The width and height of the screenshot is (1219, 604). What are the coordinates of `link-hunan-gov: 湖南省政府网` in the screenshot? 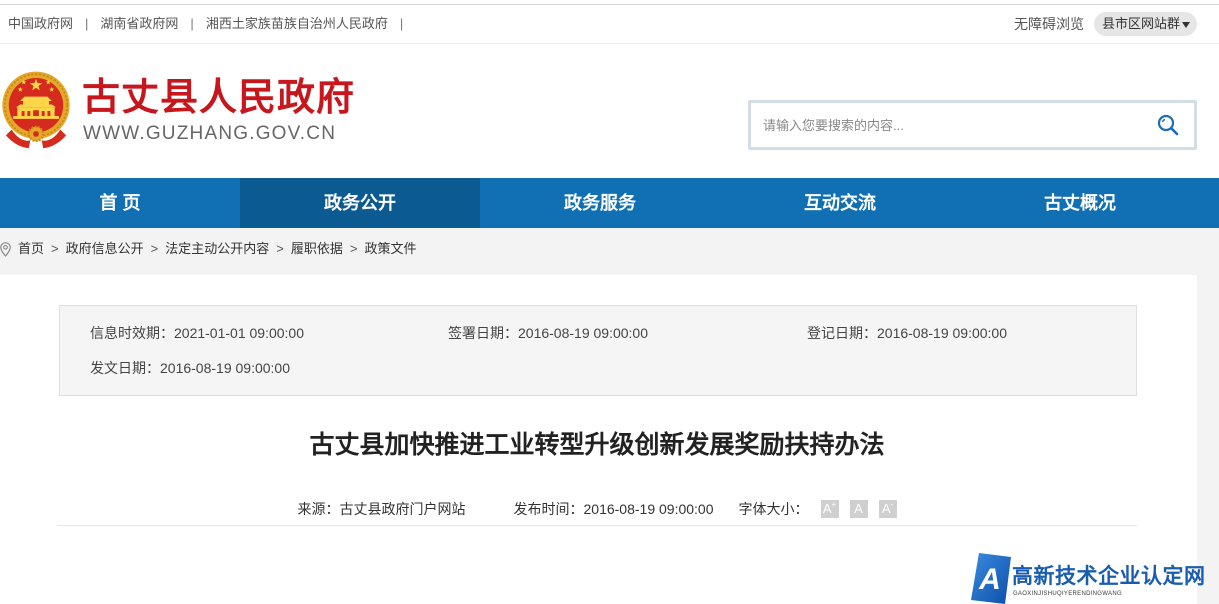 It's located at (139, 23).